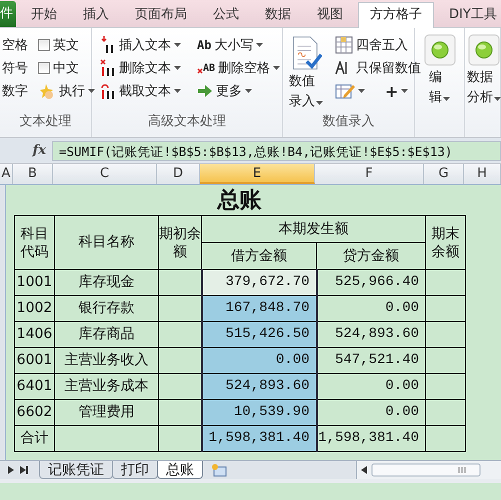  Describe the element at coordinates (76, 470) in the screenshot. I see `sheet-tab: 记账凭证` at that location.